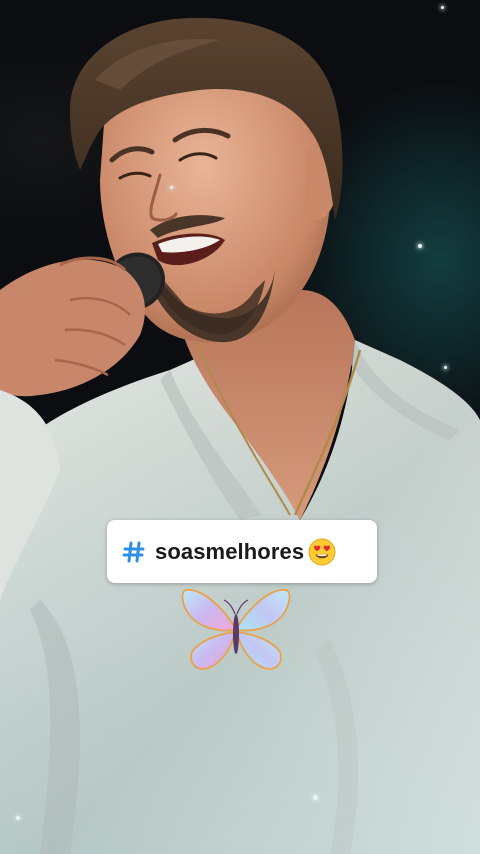  What do you see at coordinates (134, 552) in the screenshot?
I see `hashtag-icon` at bounding box center [134, 552].